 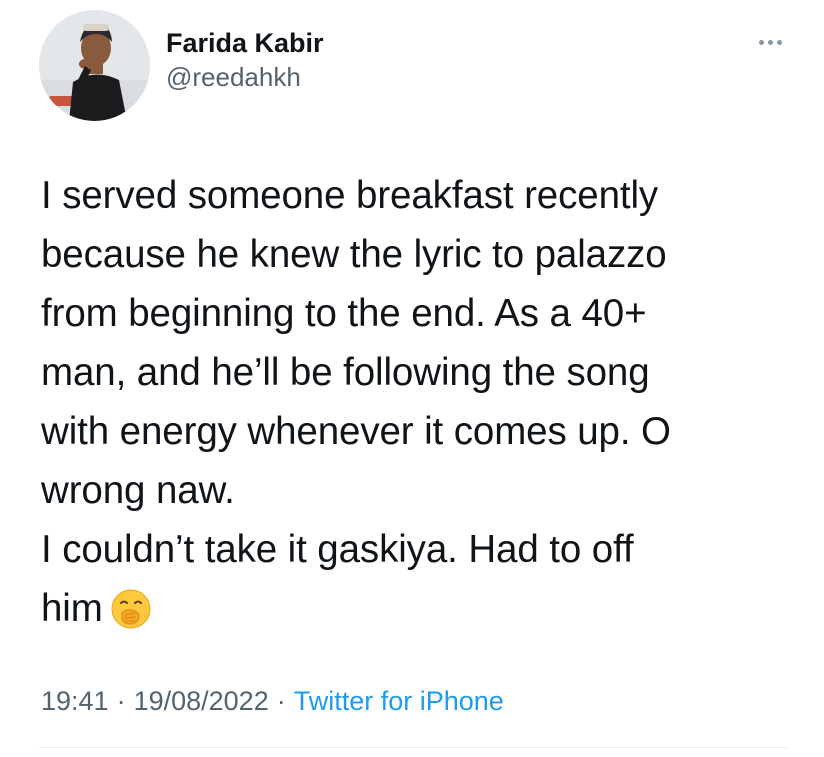 I want to click on tweet-text-line: wrong naw., so click(x=138, y=490).